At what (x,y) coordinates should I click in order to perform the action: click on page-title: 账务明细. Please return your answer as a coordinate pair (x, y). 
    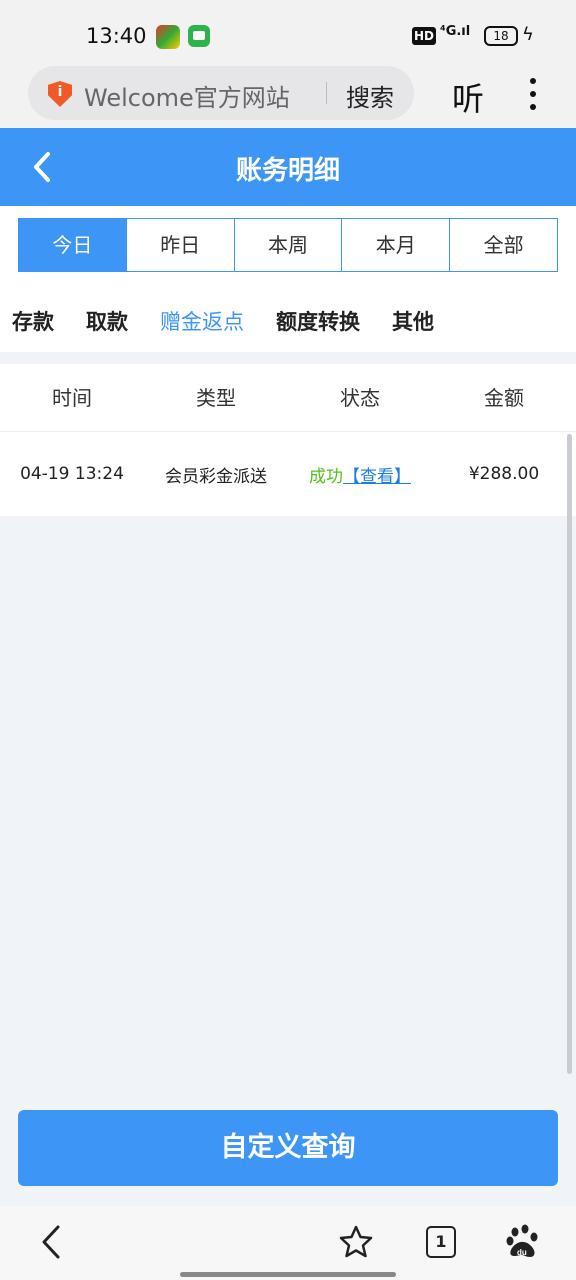
    Looking at the image, I should click on (287, 171).